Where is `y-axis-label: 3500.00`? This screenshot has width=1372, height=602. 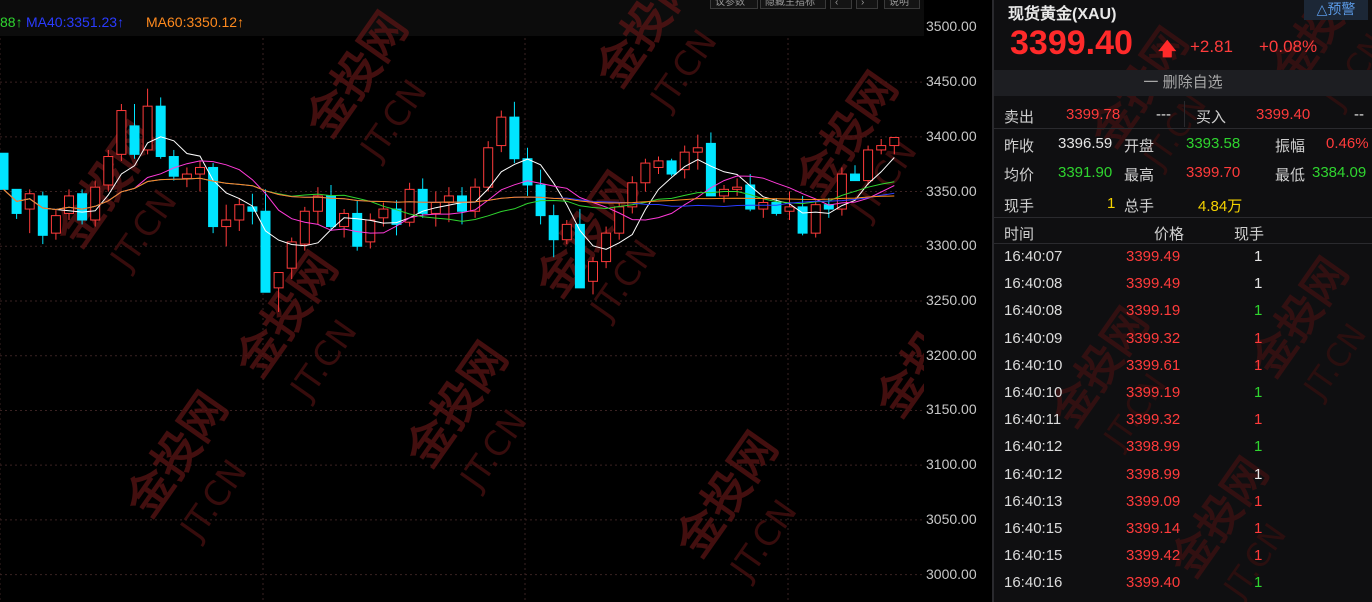 y-axis-label: 3500.00 is located at coordinates (951, 26).